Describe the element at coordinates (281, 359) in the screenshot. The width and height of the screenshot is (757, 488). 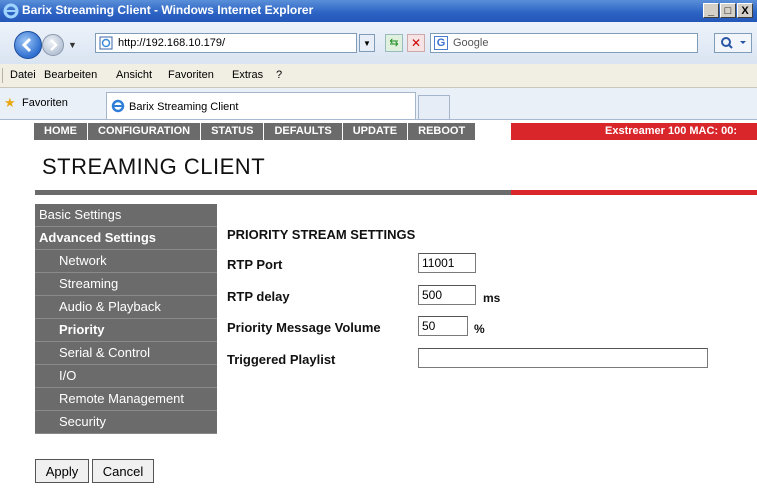
I see `triggered-playlist-label: Triggered Playlist` at that location.